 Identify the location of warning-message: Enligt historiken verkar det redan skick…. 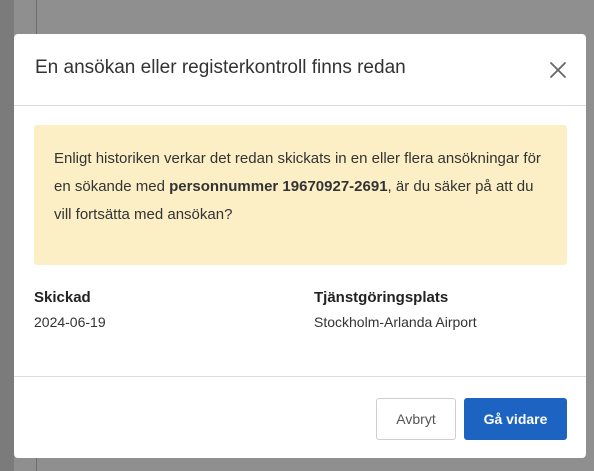
(300, 187).